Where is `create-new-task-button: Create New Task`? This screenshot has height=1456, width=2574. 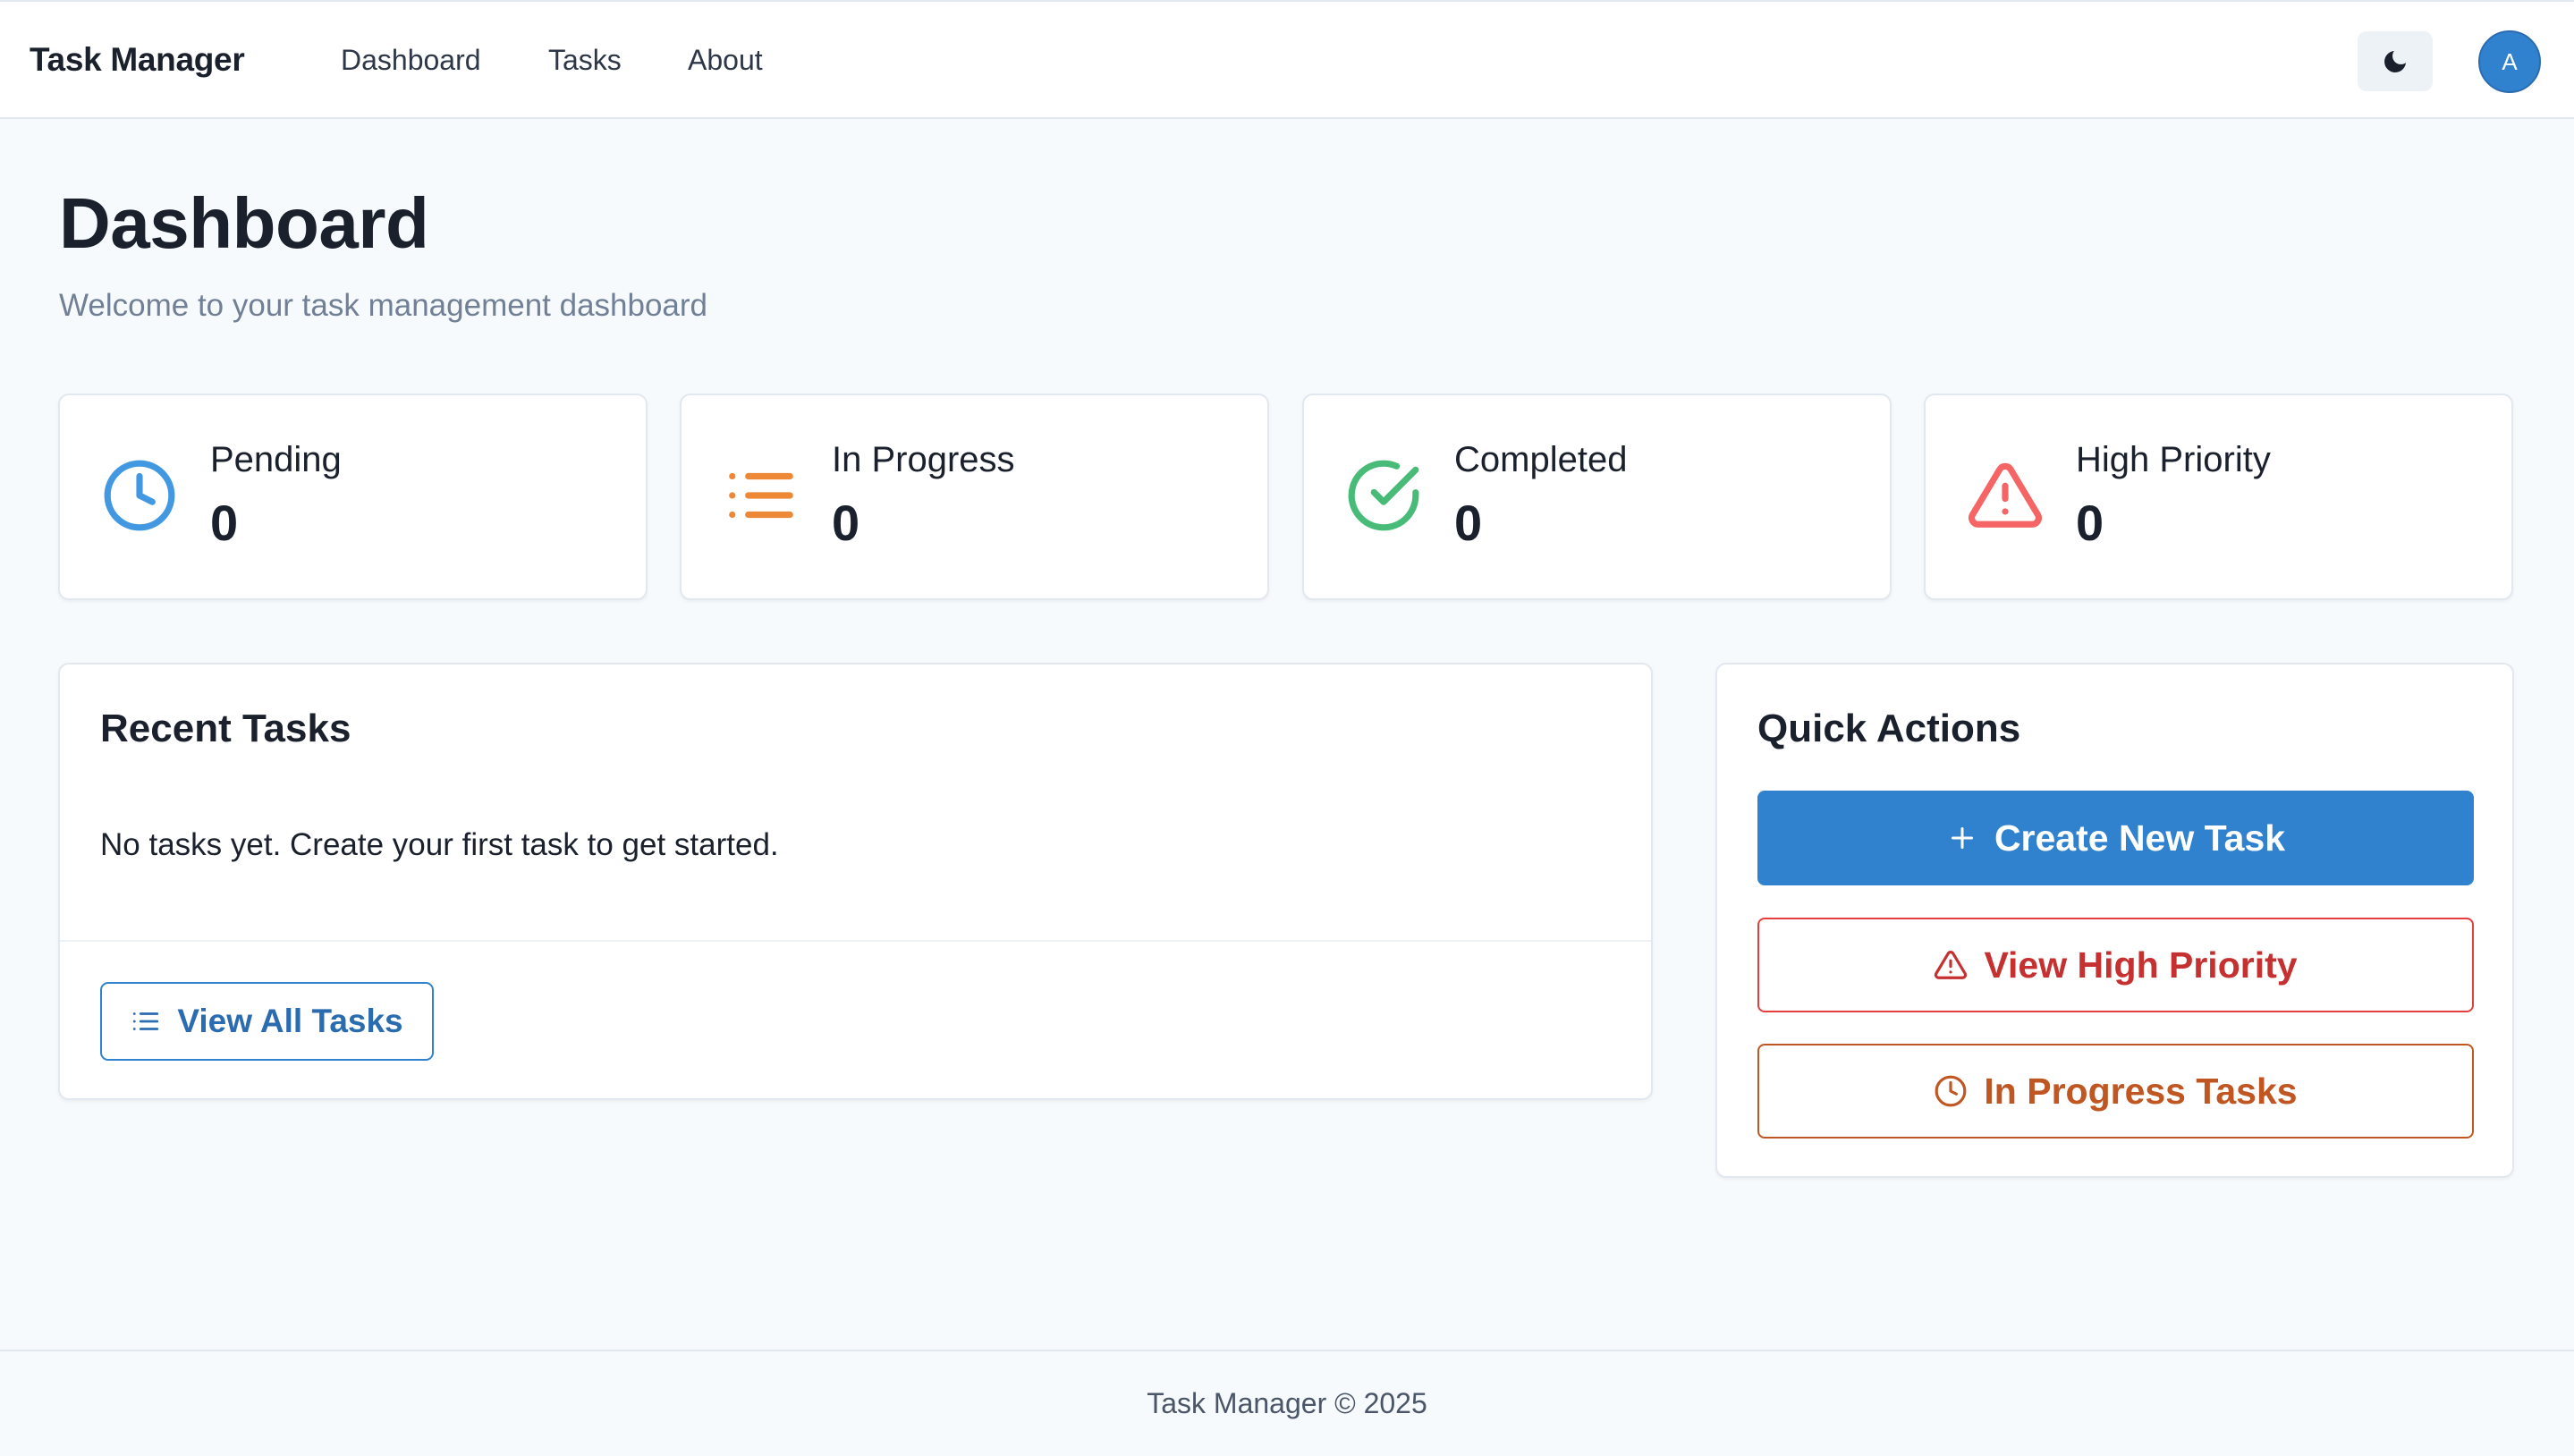
create-new-task-button: Create New Task is located at coordinates (2115, 838).